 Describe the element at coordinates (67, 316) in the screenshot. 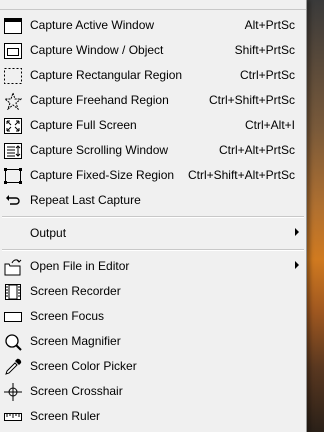

I see `menu-item-label: Screen Focus` at that location.